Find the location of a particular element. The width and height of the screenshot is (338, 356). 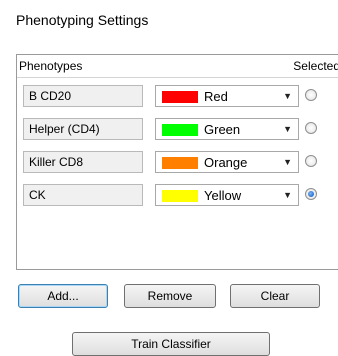

color-label: Orange is located at coordinates (226, 162).